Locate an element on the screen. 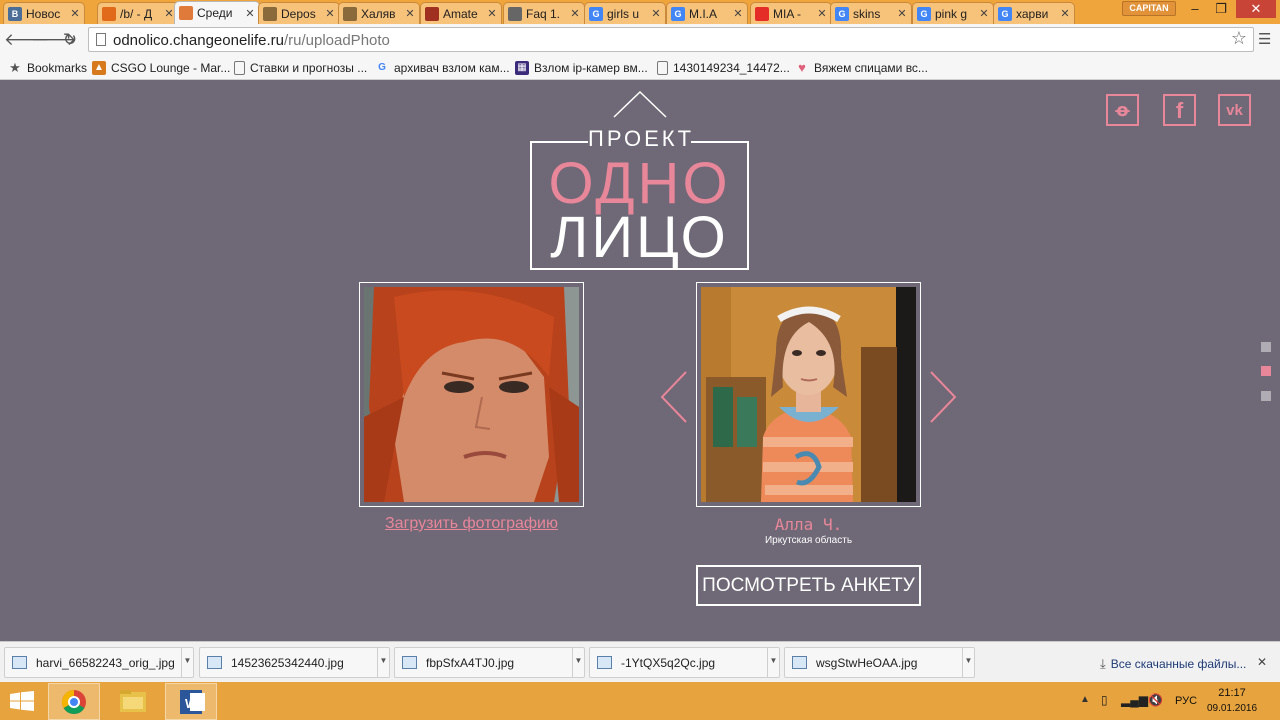 The width and height of the screenshot is (1280, 720). tab-title: Depos is located at coordinates (298, 13).